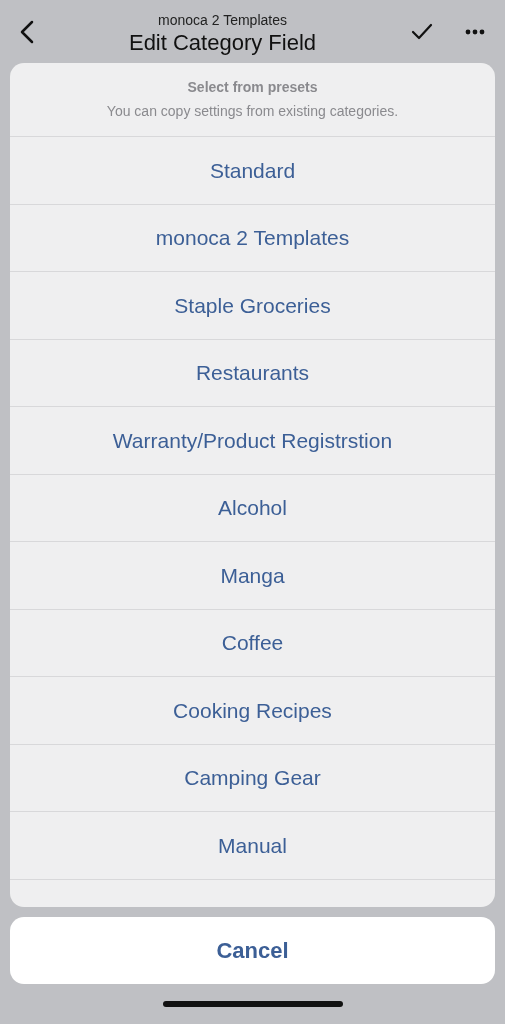 The height and width of the screenshot is (1024, 505). I want to click on sheet-message: You can copy settings from existing categories., so click(252, 111).